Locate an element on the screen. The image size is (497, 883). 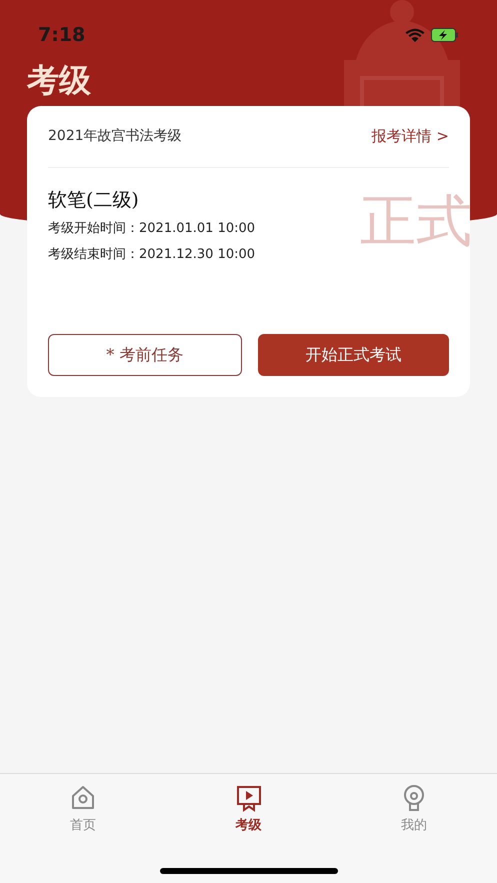
page-title: 考级 is located at coordinates (59, 80).